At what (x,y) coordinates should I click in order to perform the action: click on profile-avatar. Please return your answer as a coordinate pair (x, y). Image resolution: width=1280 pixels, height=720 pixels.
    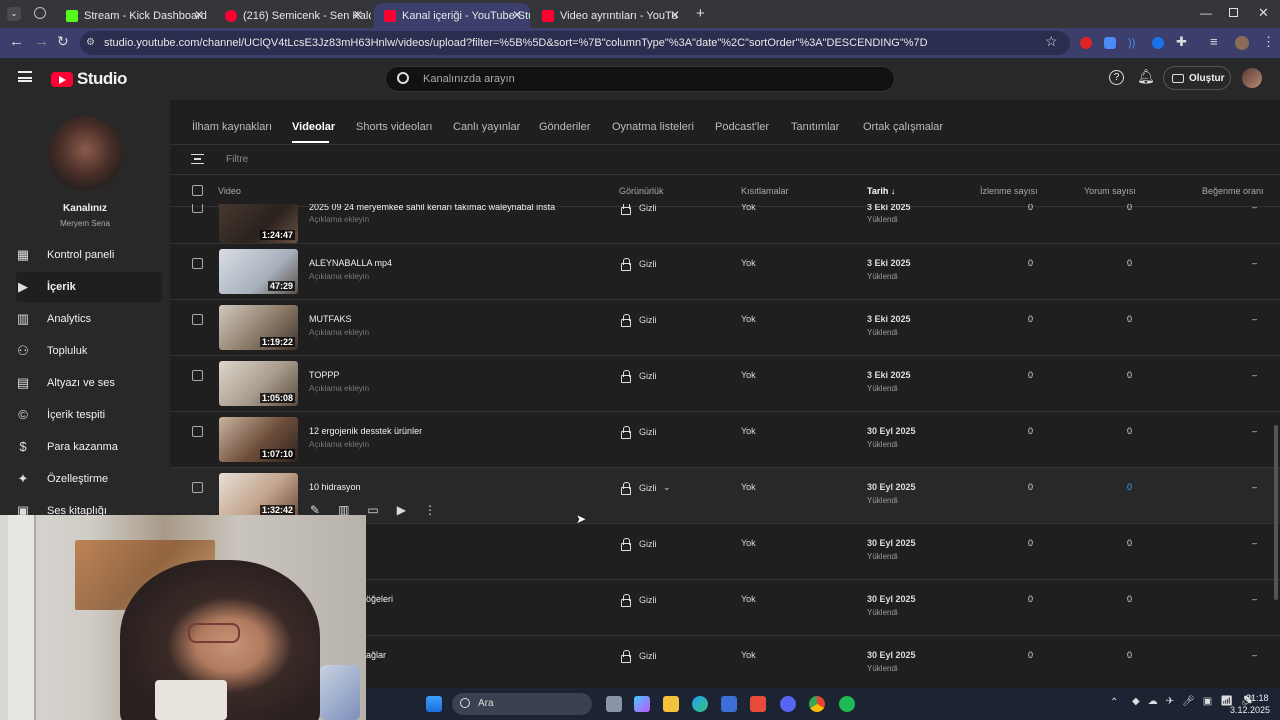
    Looking at the image, I should click on (1242, 43).